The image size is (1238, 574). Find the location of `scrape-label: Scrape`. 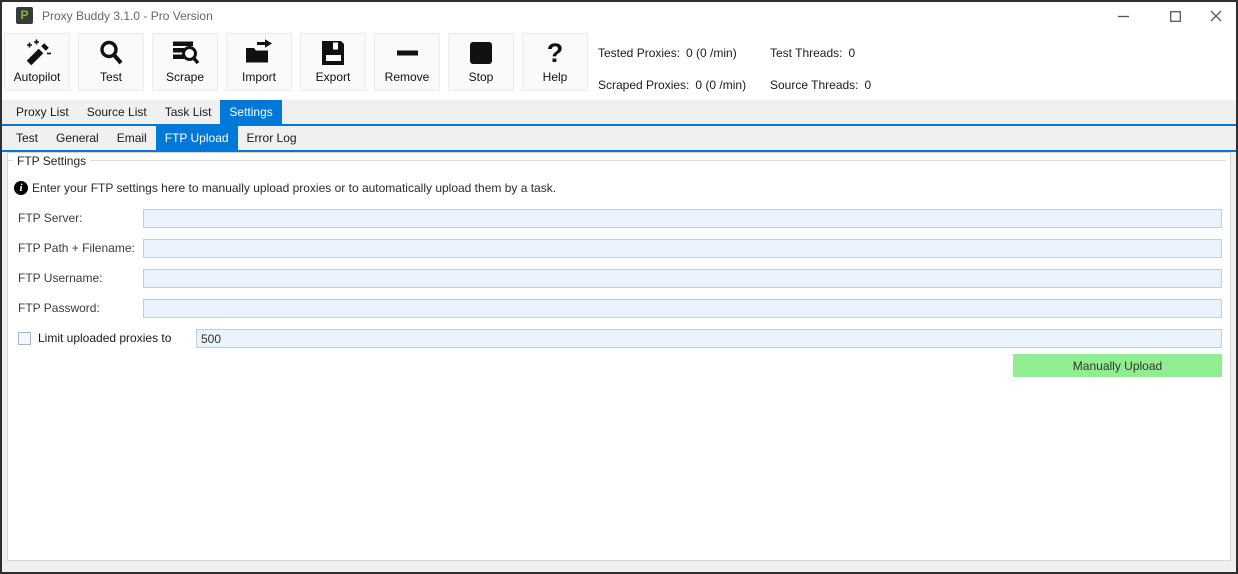

scrape-label: Scrape is located at coordinates (185, 77).